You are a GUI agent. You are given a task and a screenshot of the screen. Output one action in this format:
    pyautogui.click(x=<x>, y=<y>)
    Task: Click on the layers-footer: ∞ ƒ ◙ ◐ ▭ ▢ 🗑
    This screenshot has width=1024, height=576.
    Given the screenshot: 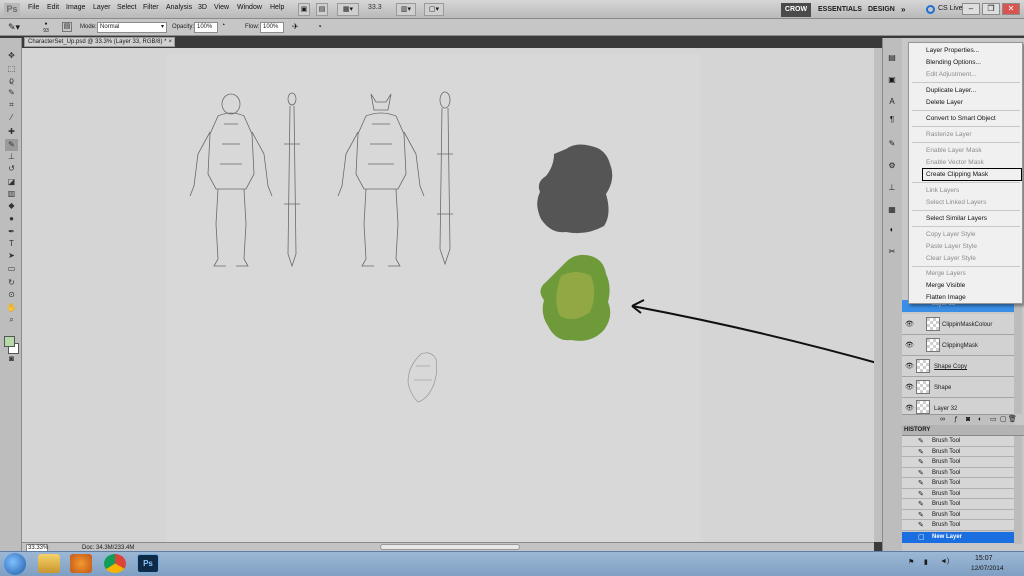 What is the action you would take?
    pyautogui.click(x=959, y=419)
    